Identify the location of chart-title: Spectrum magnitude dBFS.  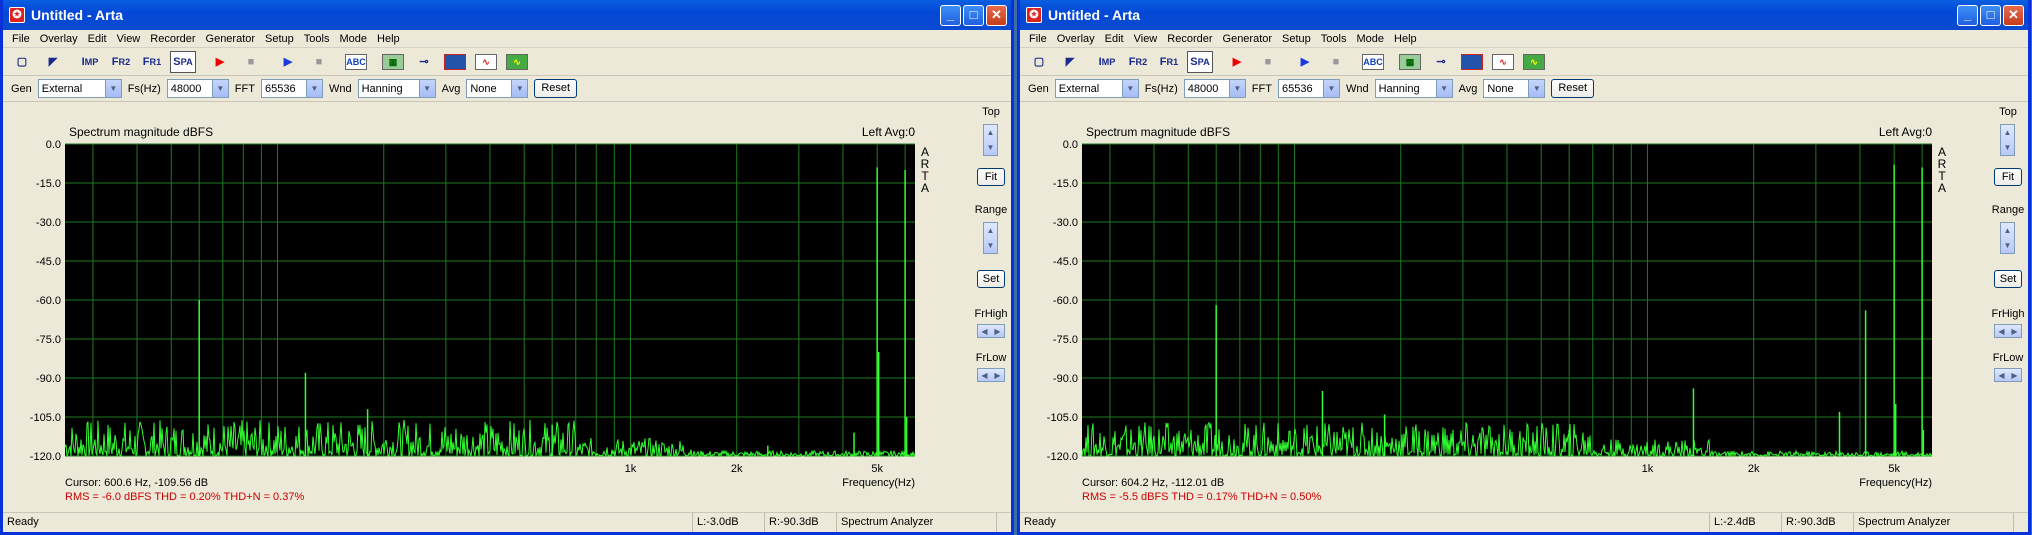
(1158, 132).